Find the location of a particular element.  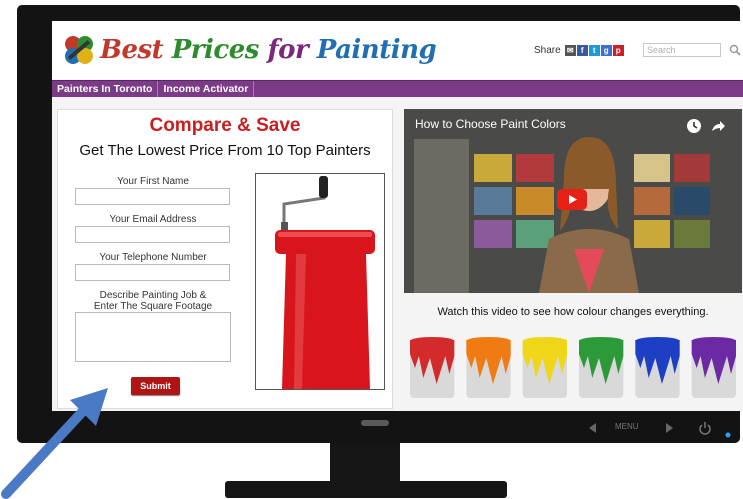

phone-label: Your Telephone Number is located at coordinates (153, 257).